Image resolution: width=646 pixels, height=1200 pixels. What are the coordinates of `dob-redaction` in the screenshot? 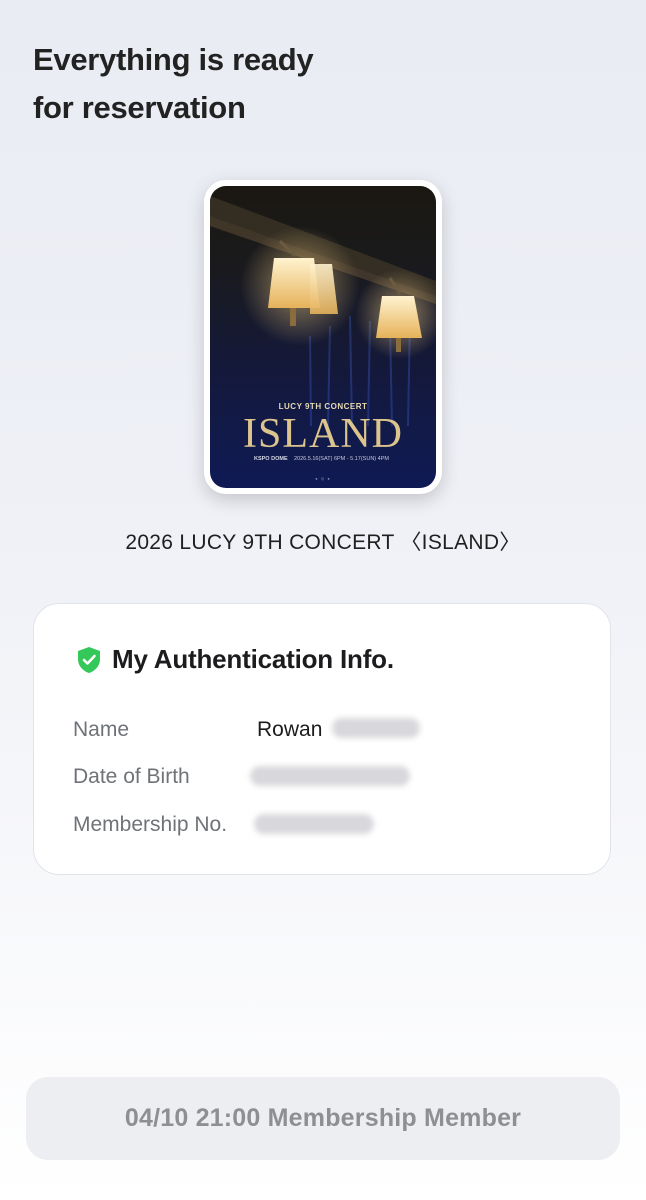 It's located at (330, 776).